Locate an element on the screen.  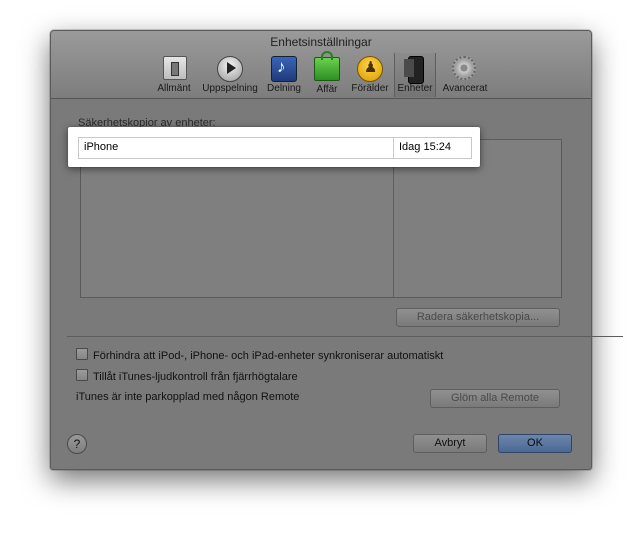
tab-general: Allmänt is located at coordinates (174, 75).